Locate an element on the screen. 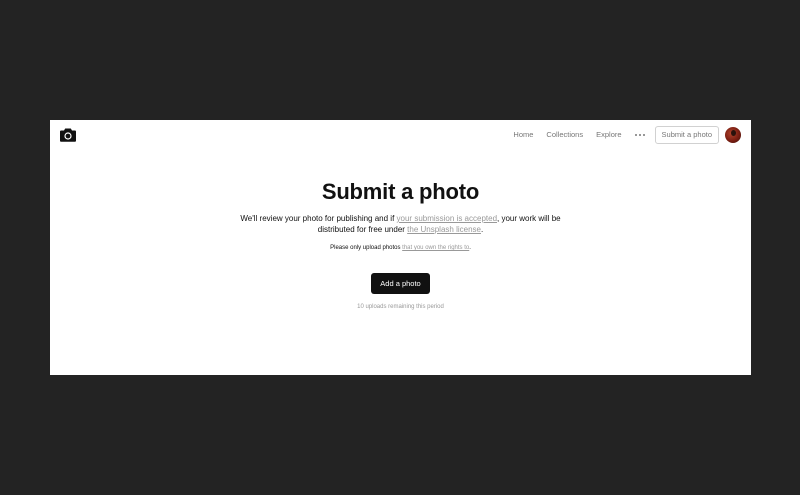  note-text: . is located at coordinates (470, 248).